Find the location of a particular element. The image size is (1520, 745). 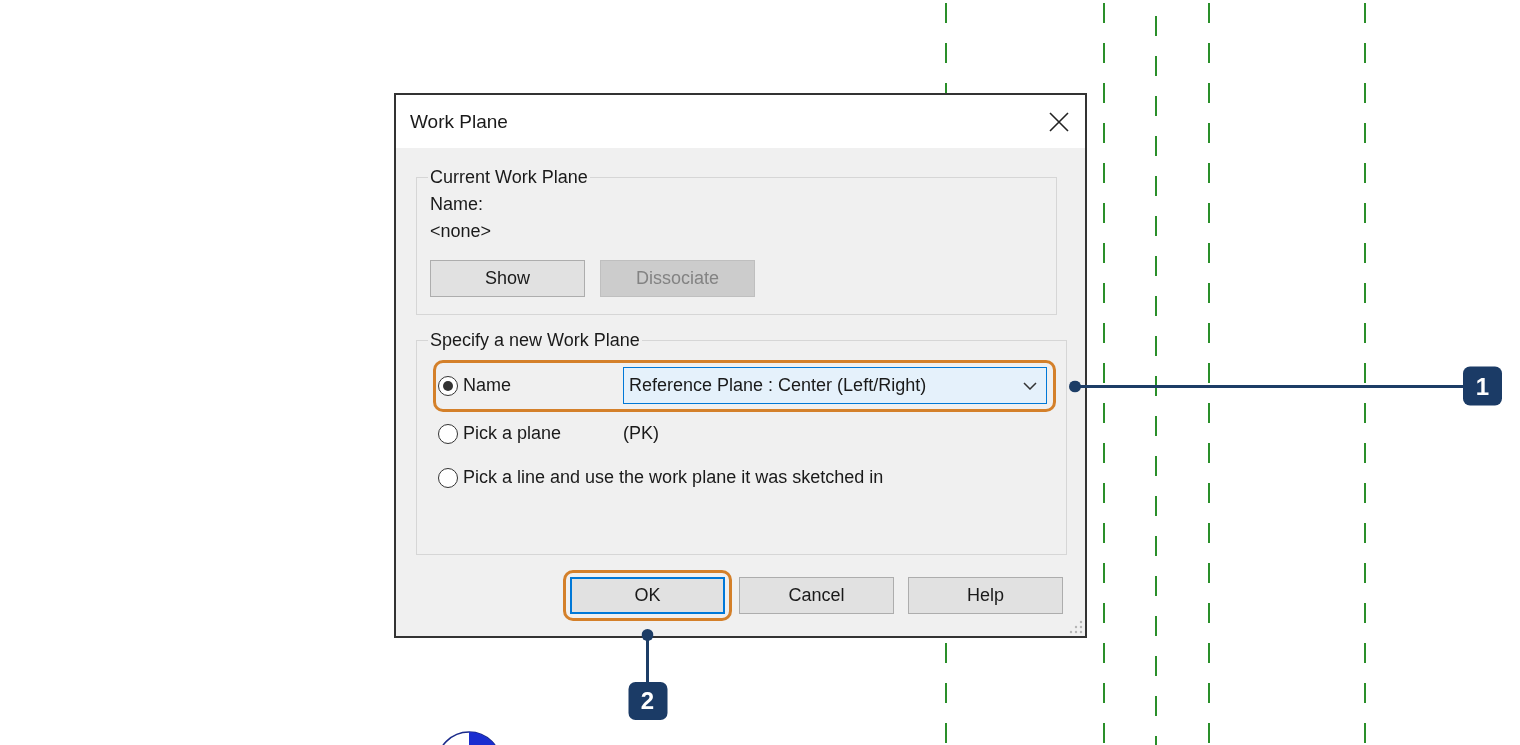

window-title: Work Plane is located at coordinates (459, 121).